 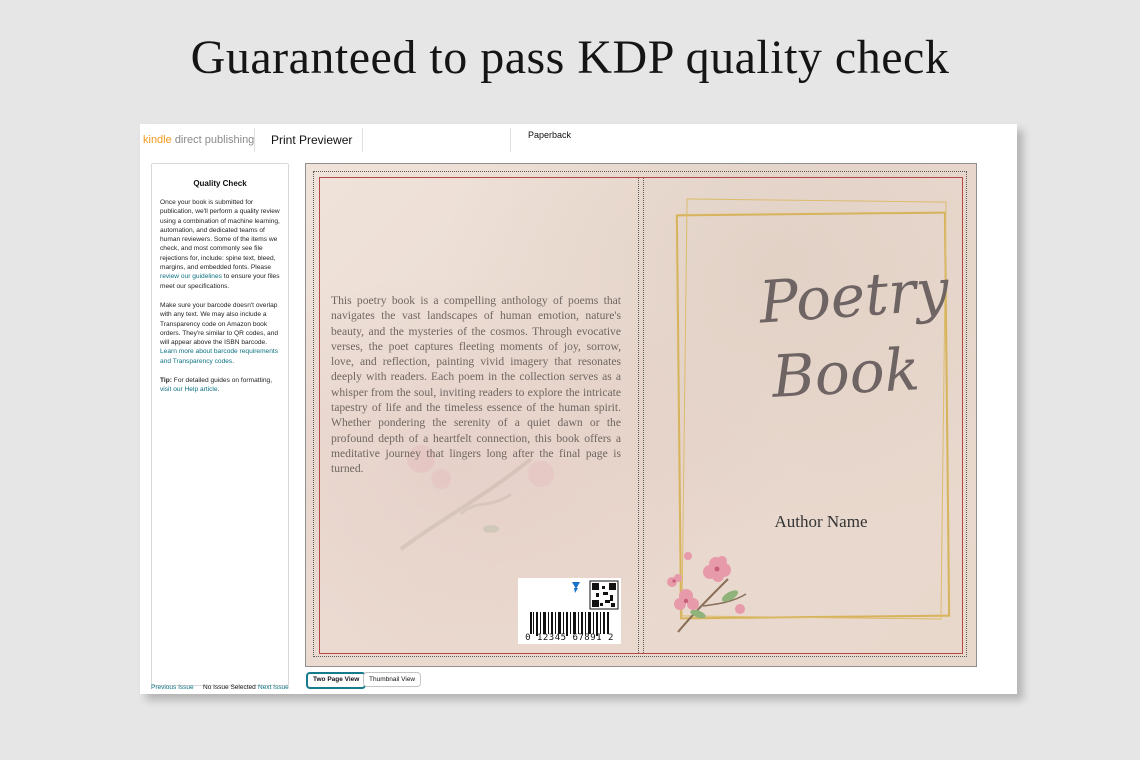 I want to click on cherry-blossom-illustration, so click(x=707, y=592).